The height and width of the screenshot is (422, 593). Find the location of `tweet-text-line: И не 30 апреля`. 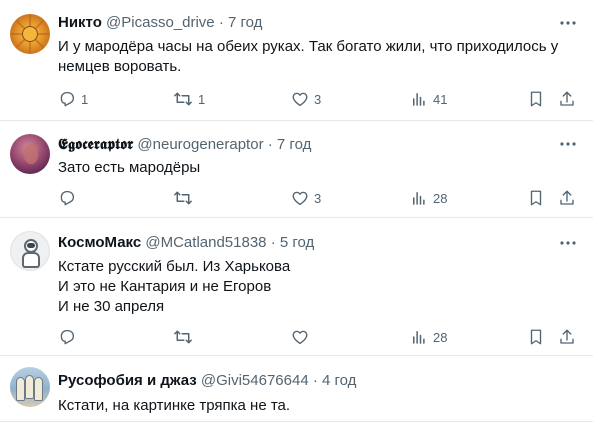

tweet-text-line: И не 30 апреля is located at coordinates (111, 306).